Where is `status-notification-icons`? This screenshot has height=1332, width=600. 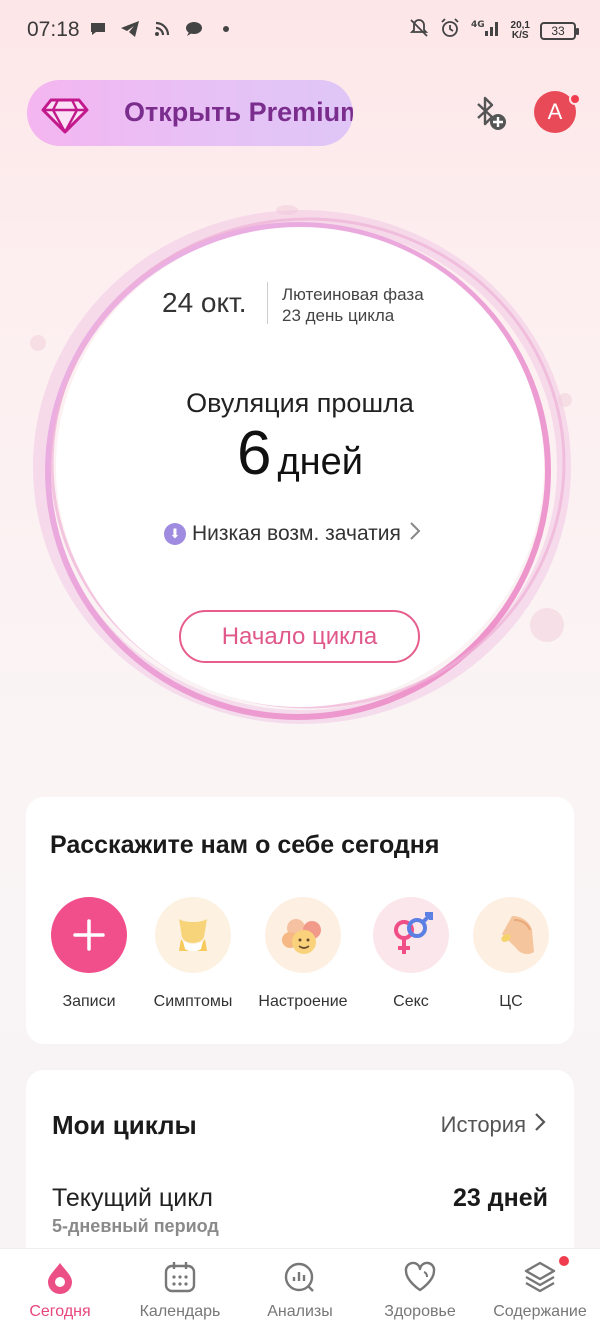 status-notification-icons is located at coordinates (162, 29).